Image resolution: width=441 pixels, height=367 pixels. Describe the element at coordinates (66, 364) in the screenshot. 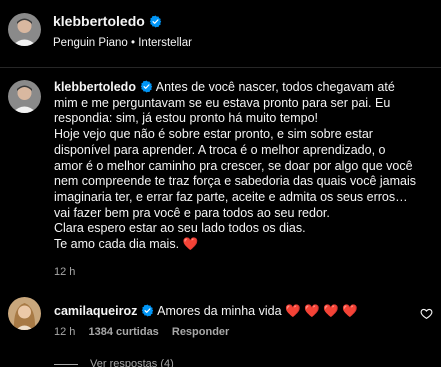

I see `replies-line-divider` at that location.